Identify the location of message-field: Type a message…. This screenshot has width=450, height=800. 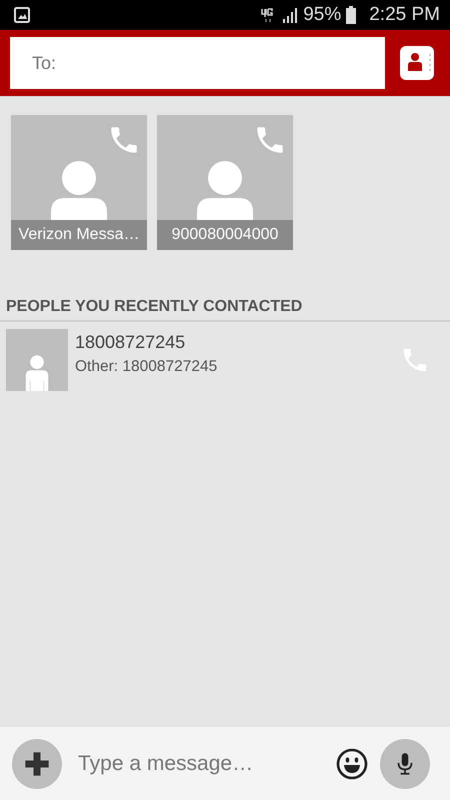
(206, 763).